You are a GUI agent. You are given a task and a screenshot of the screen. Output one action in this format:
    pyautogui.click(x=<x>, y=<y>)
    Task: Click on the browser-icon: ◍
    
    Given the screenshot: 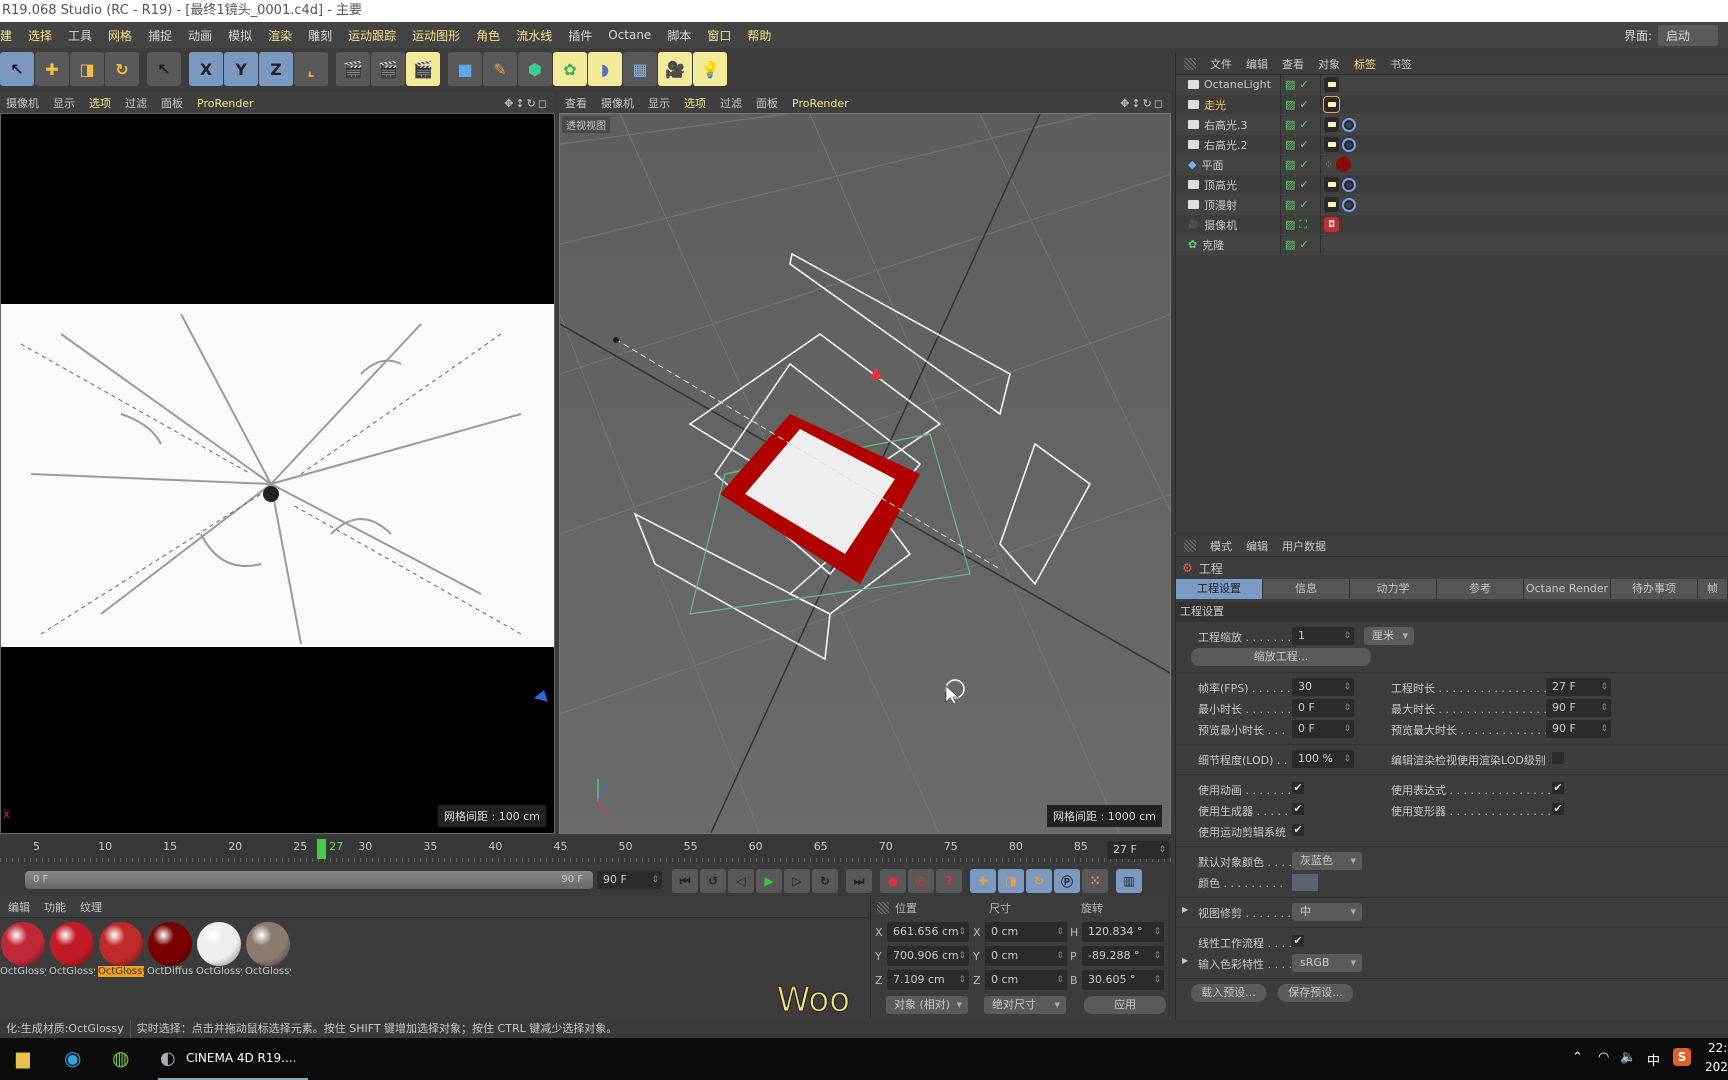 What is the action you would take?
    pyautogui.click(x=120, y=1058)
    